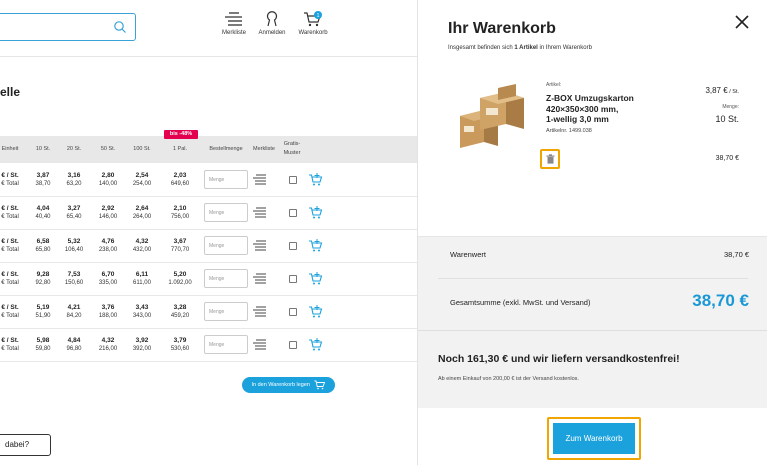  Describe the element at coordinates (554, 85) in the screenshot. I see `item-label: Artikel:` at that location.